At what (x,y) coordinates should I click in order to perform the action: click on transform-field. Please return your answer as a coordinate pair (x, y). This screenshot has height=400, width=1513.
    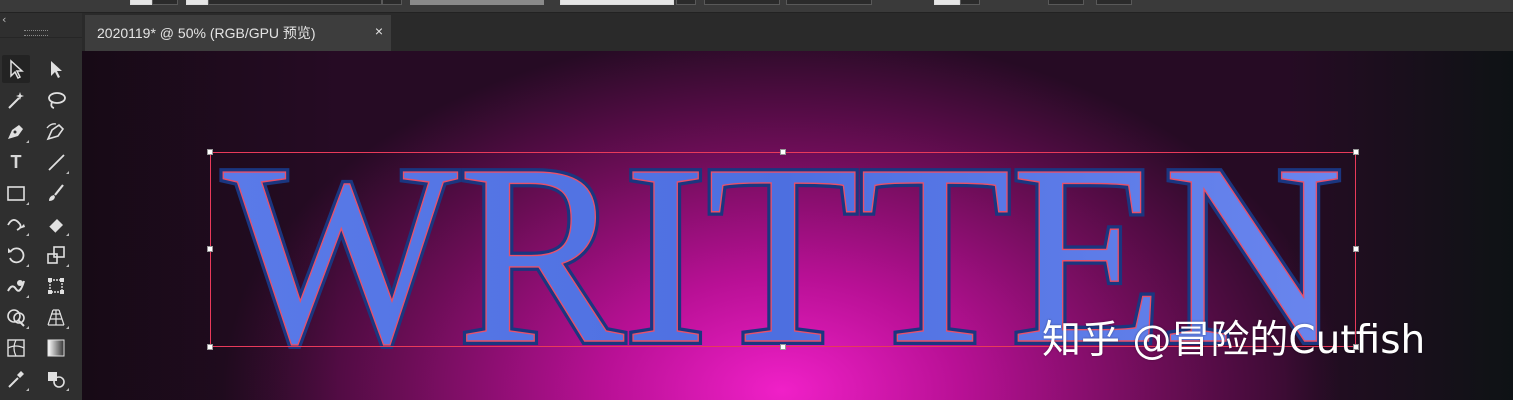
    Looking at the image, I should click on (1066, 2).